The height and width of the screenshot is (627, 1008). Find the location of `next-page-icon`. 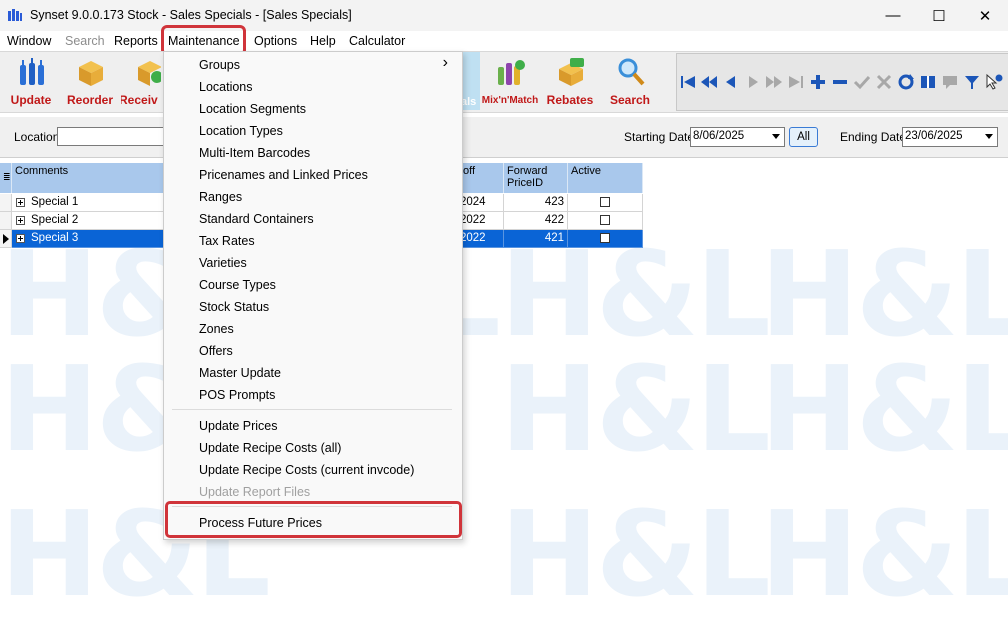

next-page-icon is located at coordinates (774, 82).